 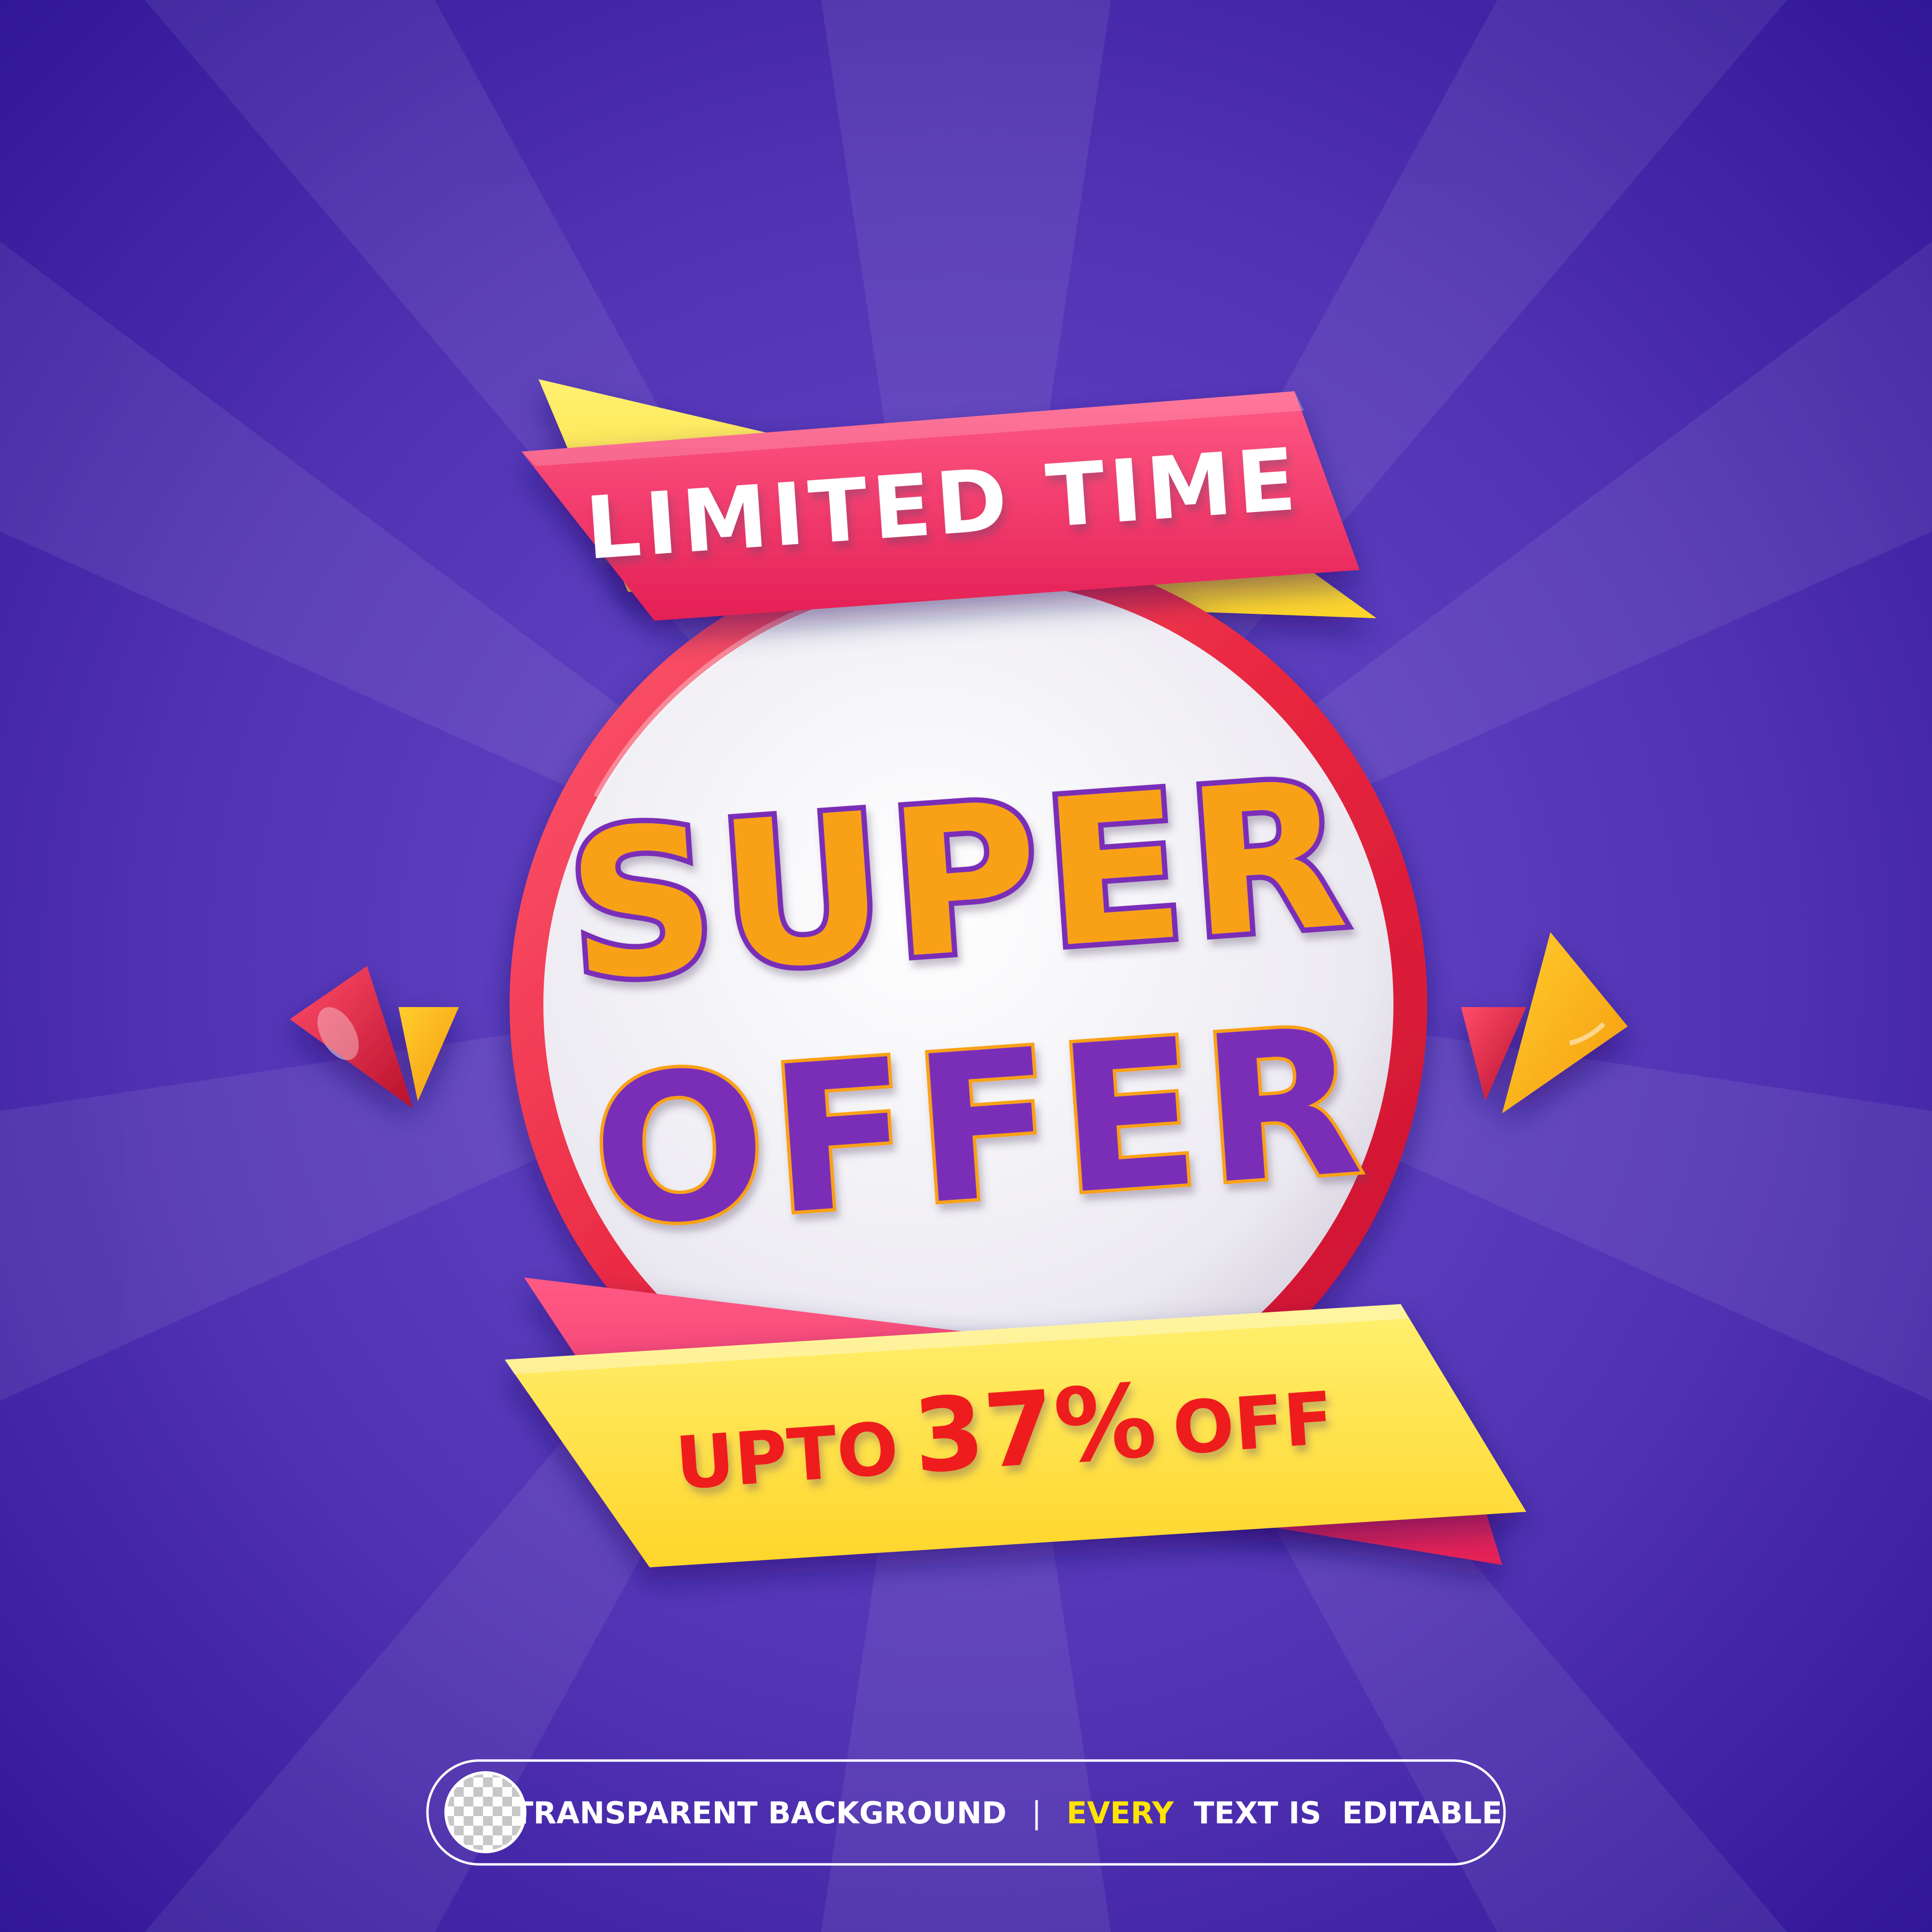 I want to click on badge-left-text: TRANSPARENT BACKGROUND, so click(x=760, y=1813).